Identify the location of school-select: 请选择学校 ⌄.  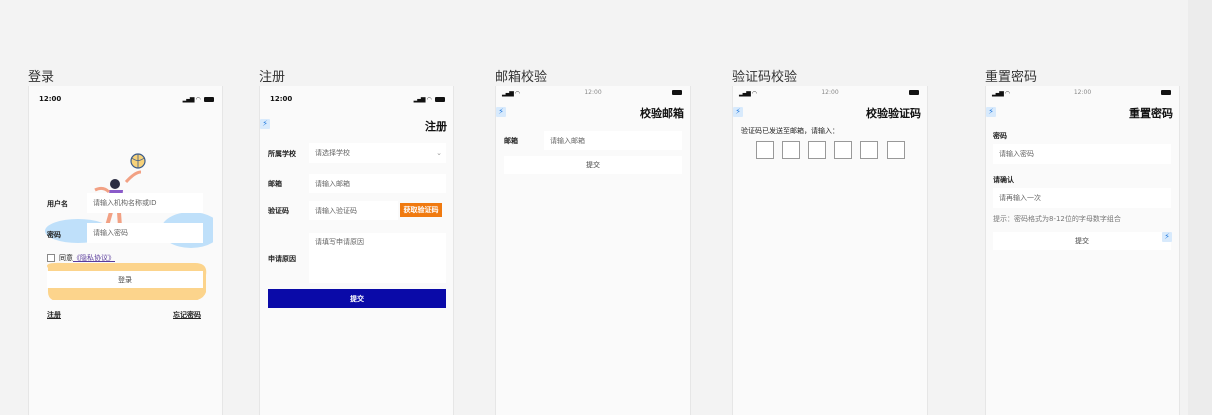
(377, 153).